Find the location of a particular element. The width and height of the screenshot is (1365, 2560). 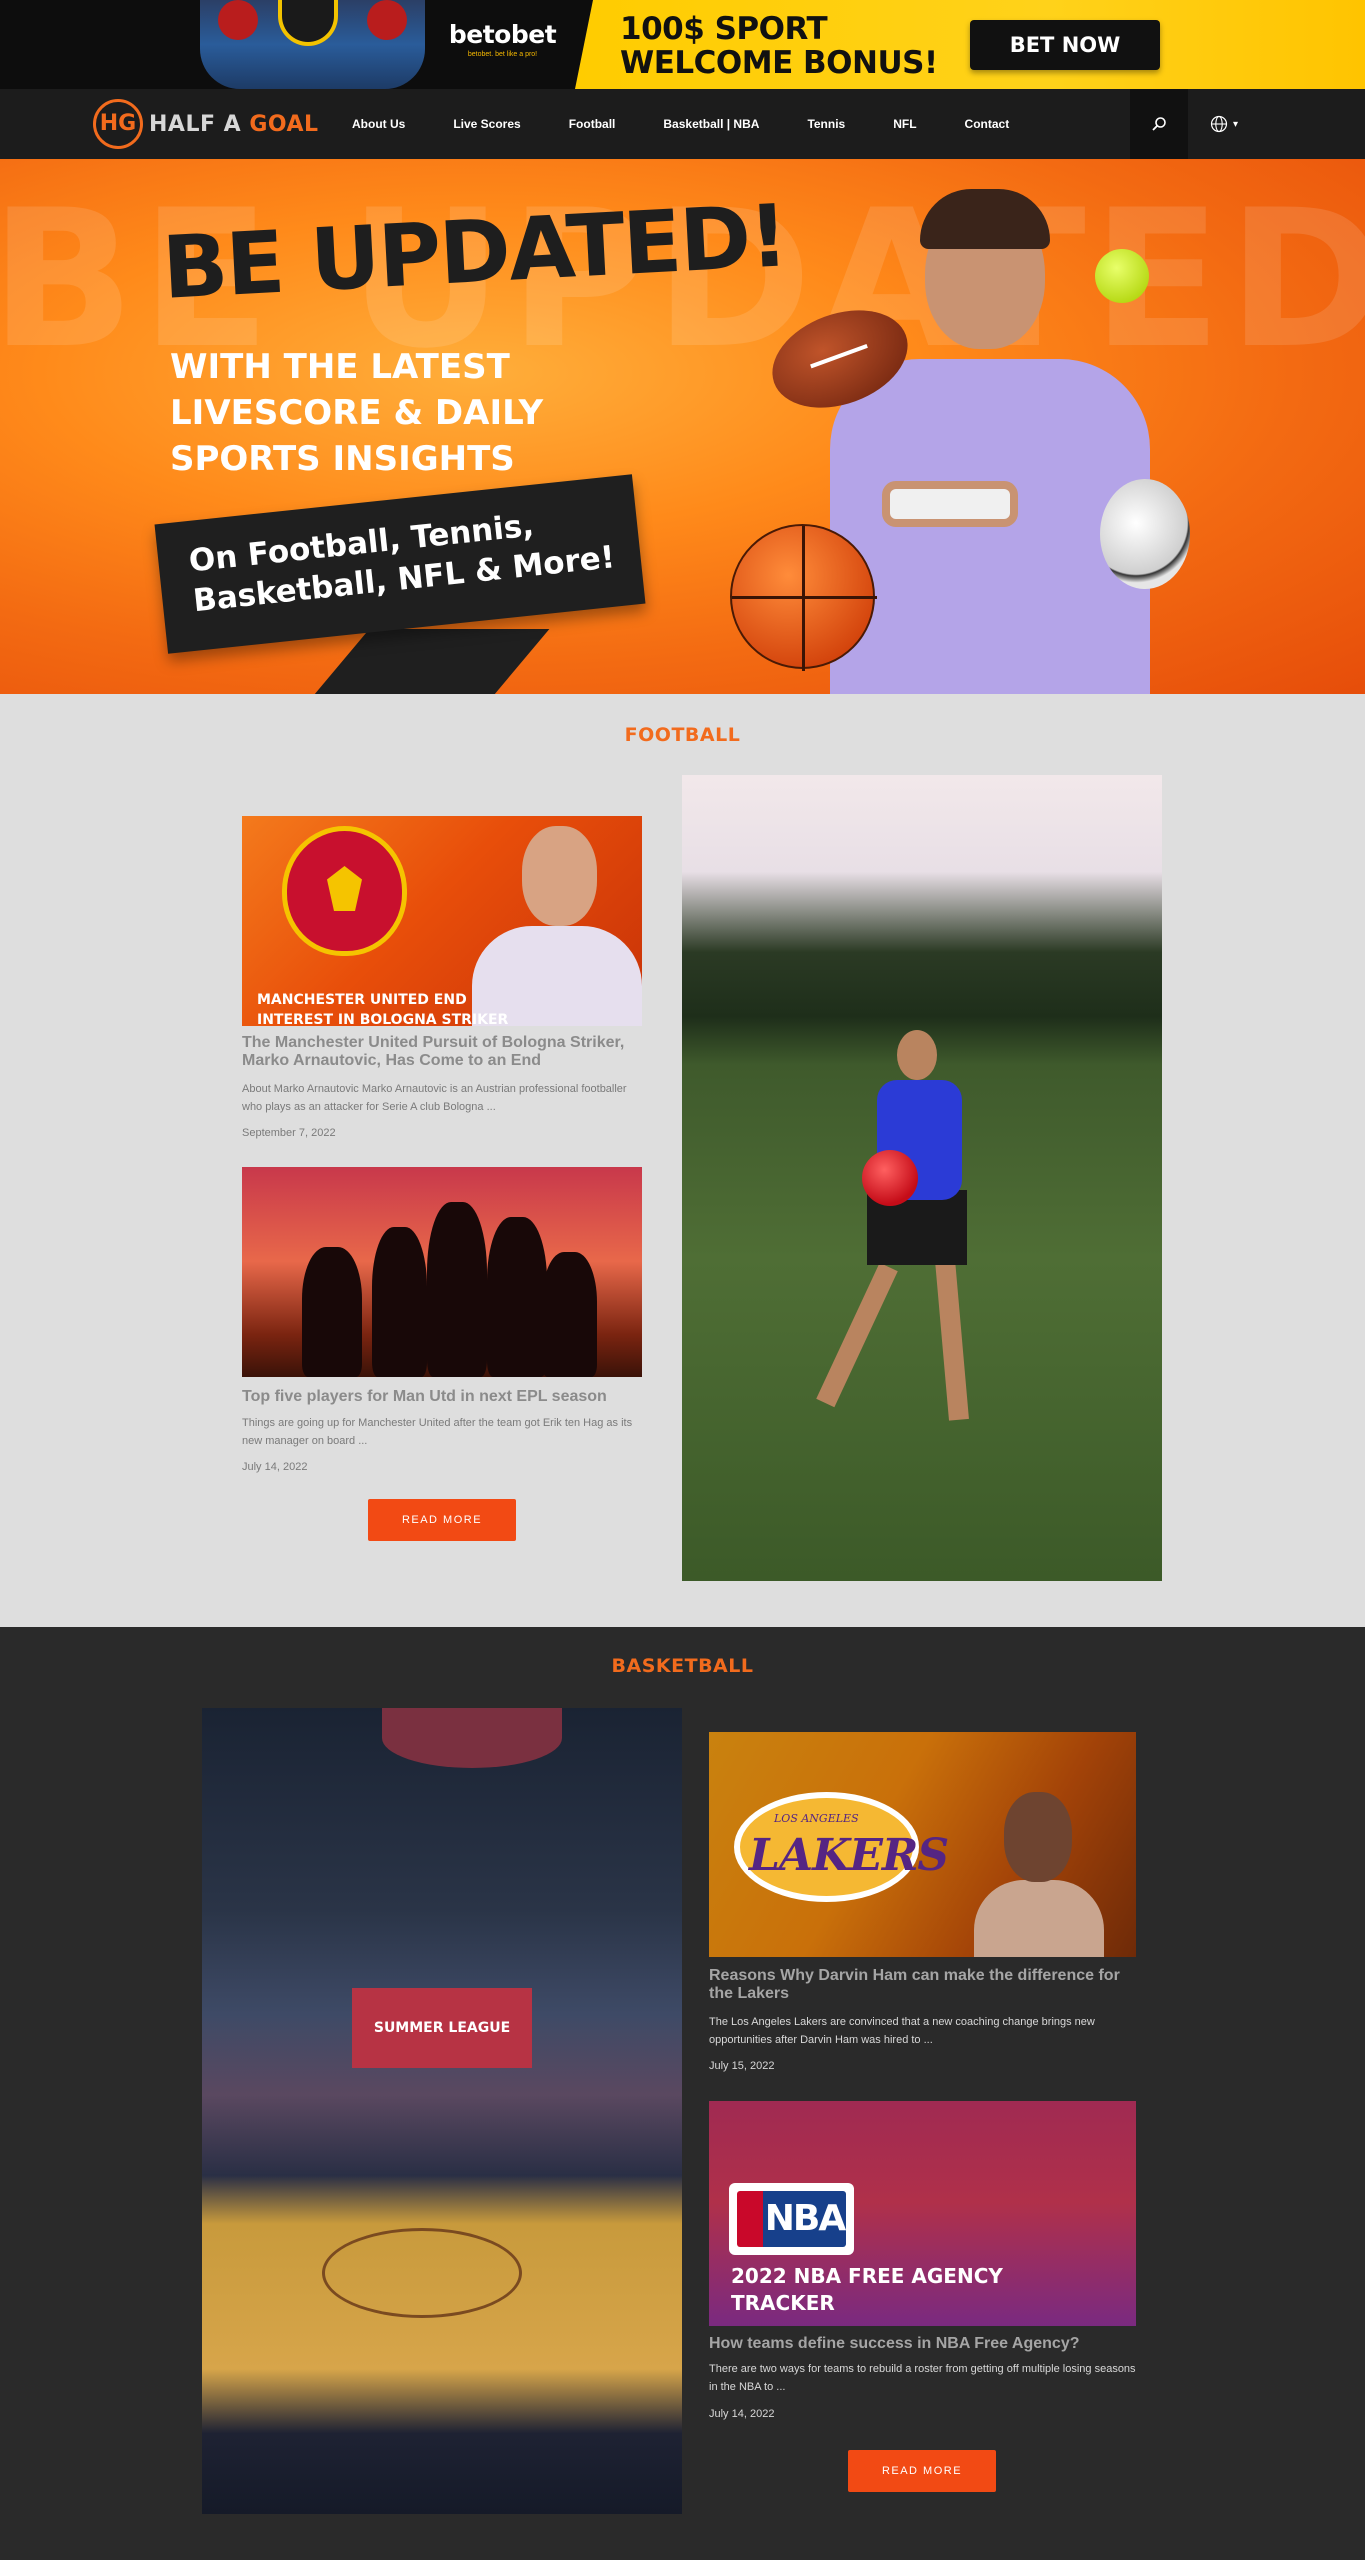

coach-photo is located at coordinates (1039, 1874).